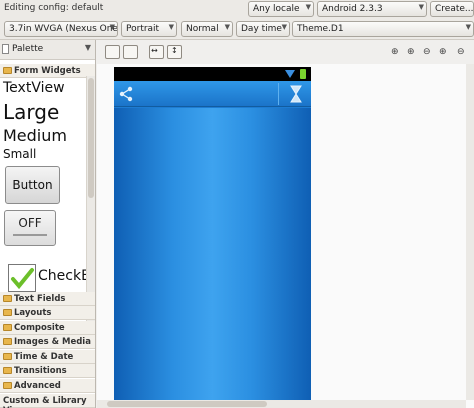 Image resolution: width=474 pixels, height=408 pixels. I want to click on canvas-toolbar: ↔ ↕ ⊕ ⊕ ⊖ ⊕ ⊖, so click(285, 52).